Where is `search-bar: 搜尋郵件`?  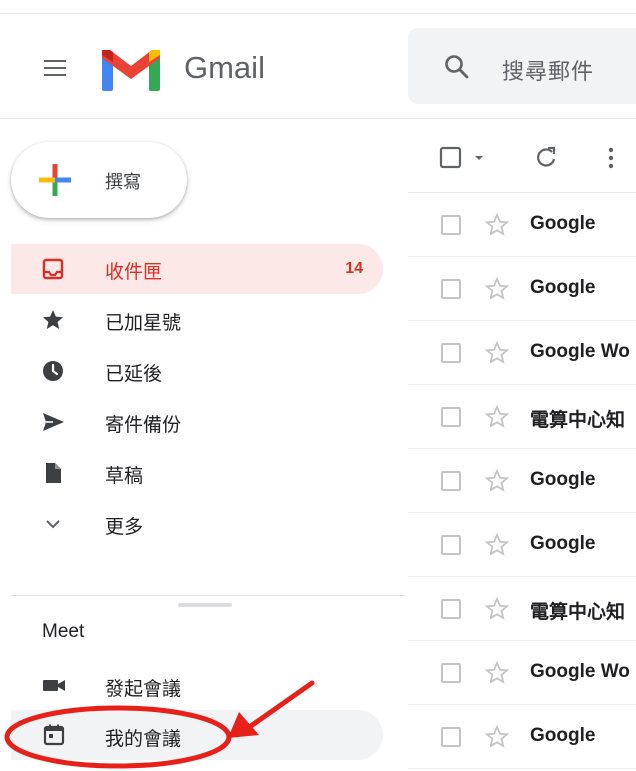
search-bar: 搜尋郵件 is located at coordinates (522, 66).